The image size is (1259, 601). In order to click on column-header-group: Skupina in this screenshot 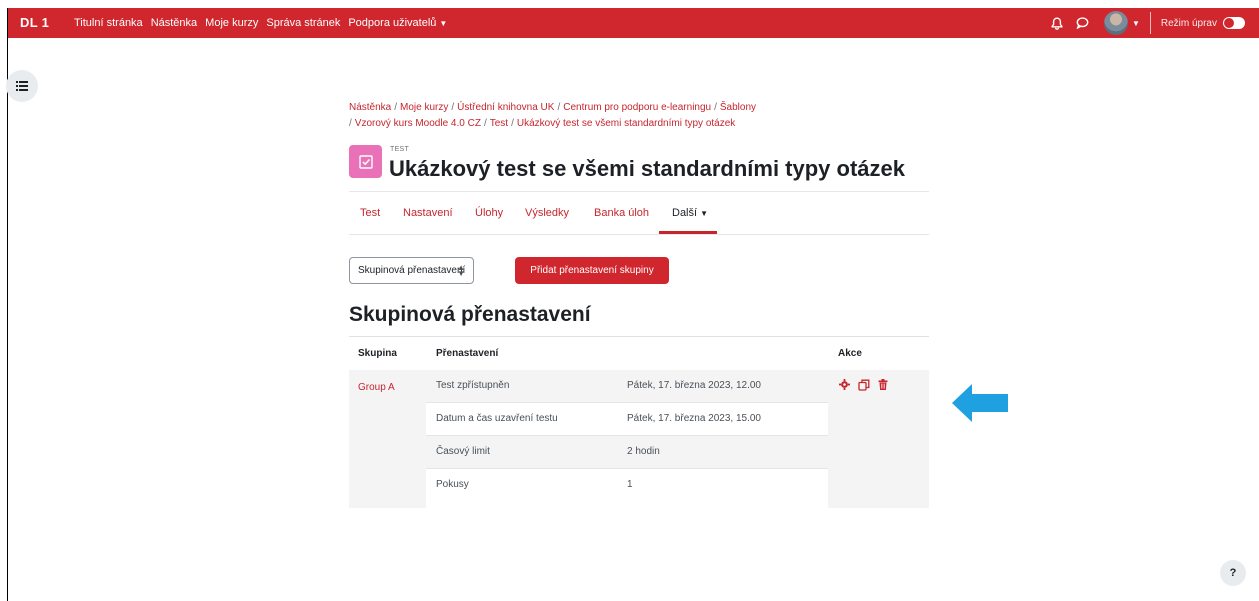, I will do `click(377, 353)`.